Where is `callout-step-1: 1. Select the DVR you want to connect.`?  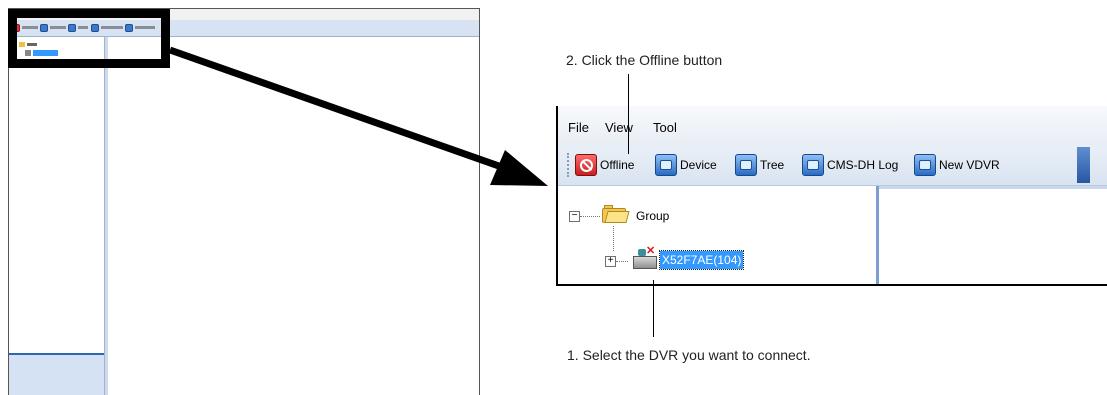 callout-step-1: 1. Select the DVR you want to connect. is located at coordinates (689, 355).